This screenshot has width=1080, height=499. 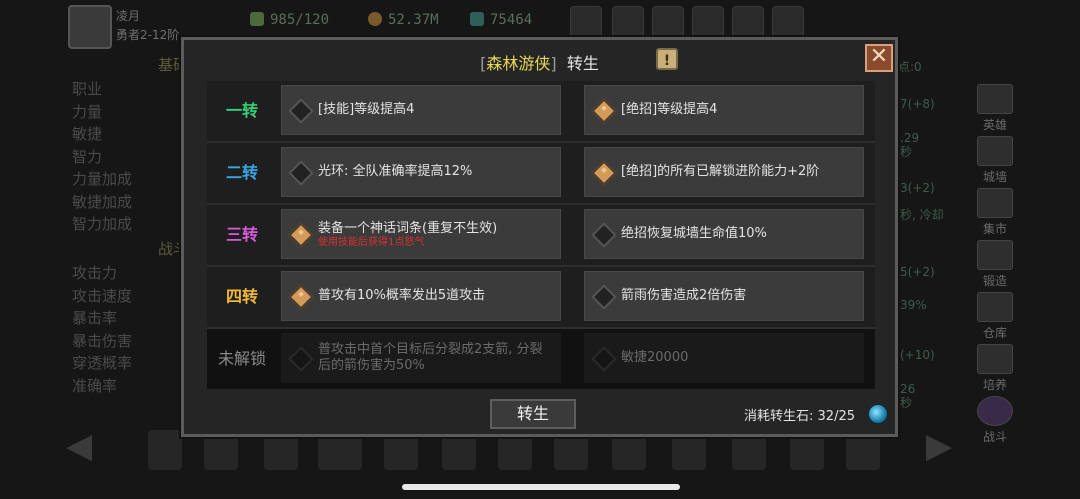 What do you see at coordinates (87, 89) in the screenshot?
I see `bg-stat: 职业` at bounding box center [87, 89].